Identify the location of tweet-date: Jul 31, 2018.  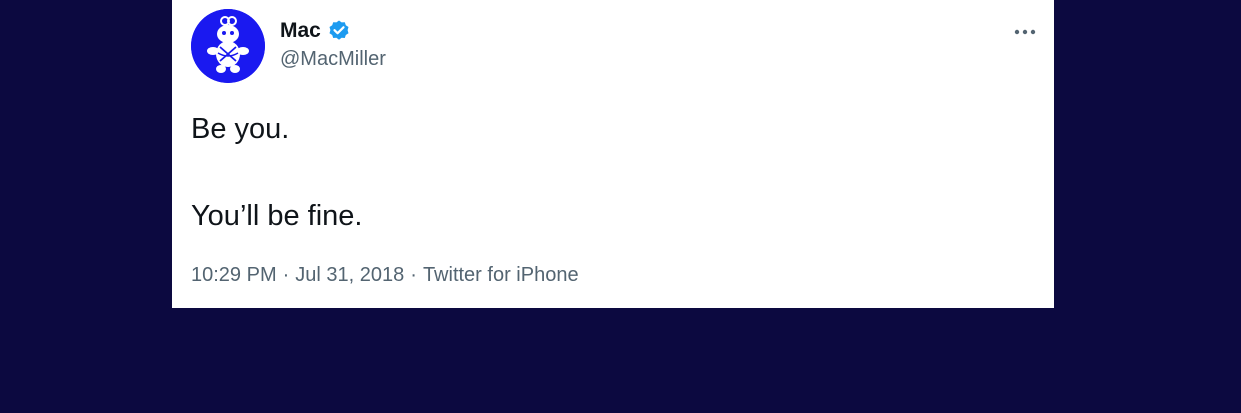
(349, 275).